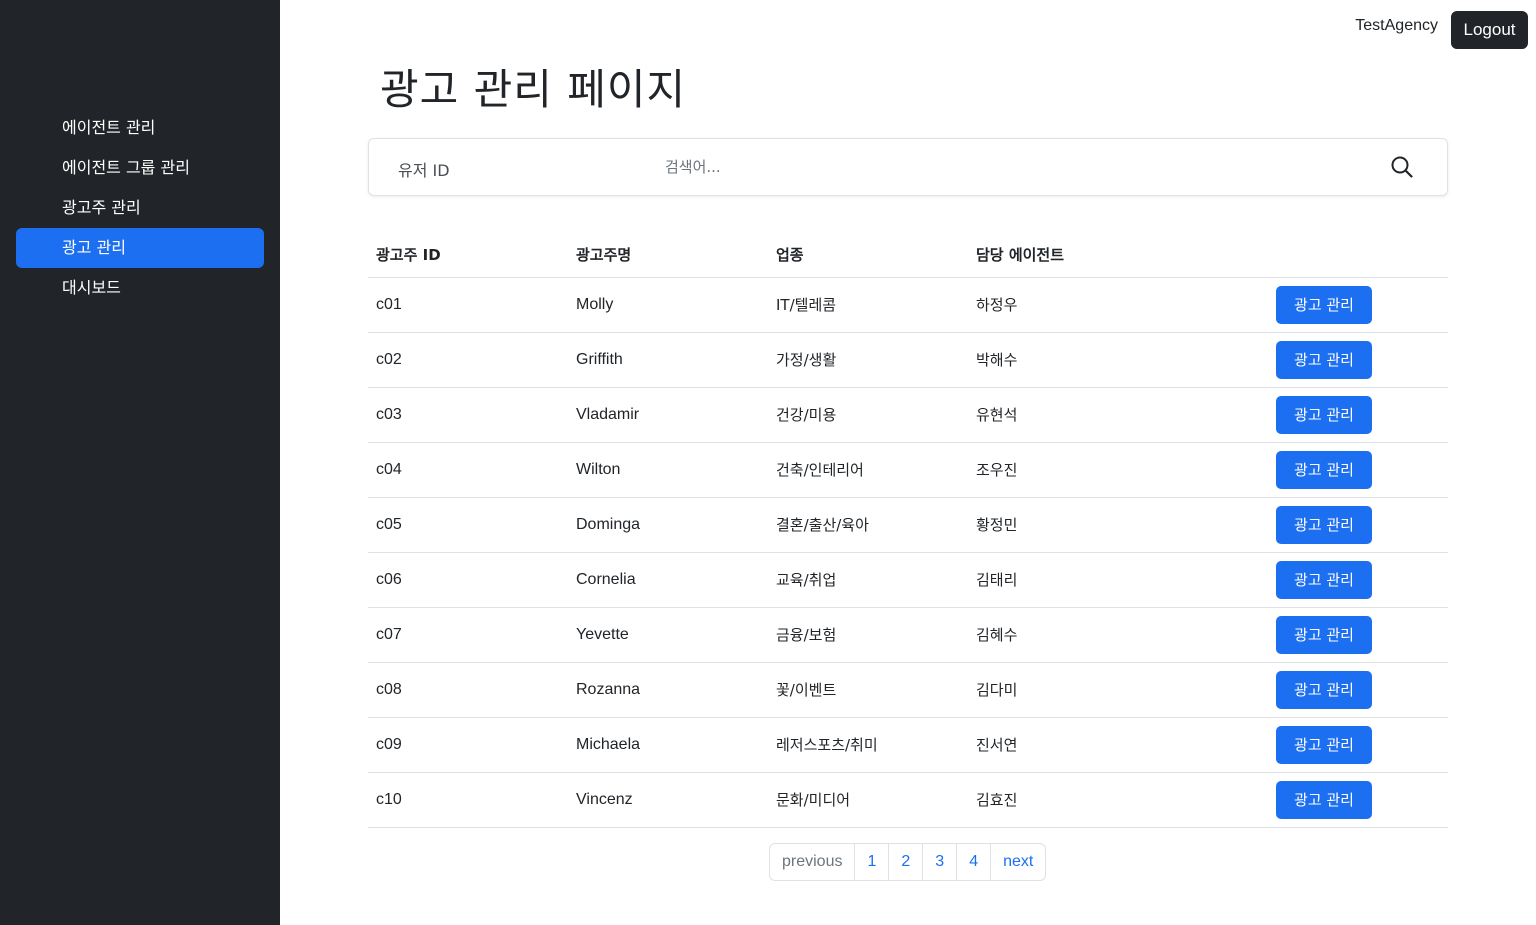  What do you see at coordinates (1118, 415) in the screenshot?
I see `agent-cell: 유현석` at bounding box center [1118, 415].